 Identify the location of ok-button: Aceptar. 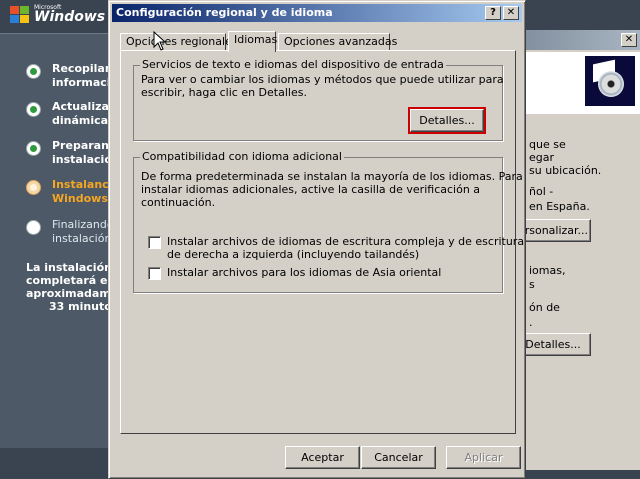
(322, 457).